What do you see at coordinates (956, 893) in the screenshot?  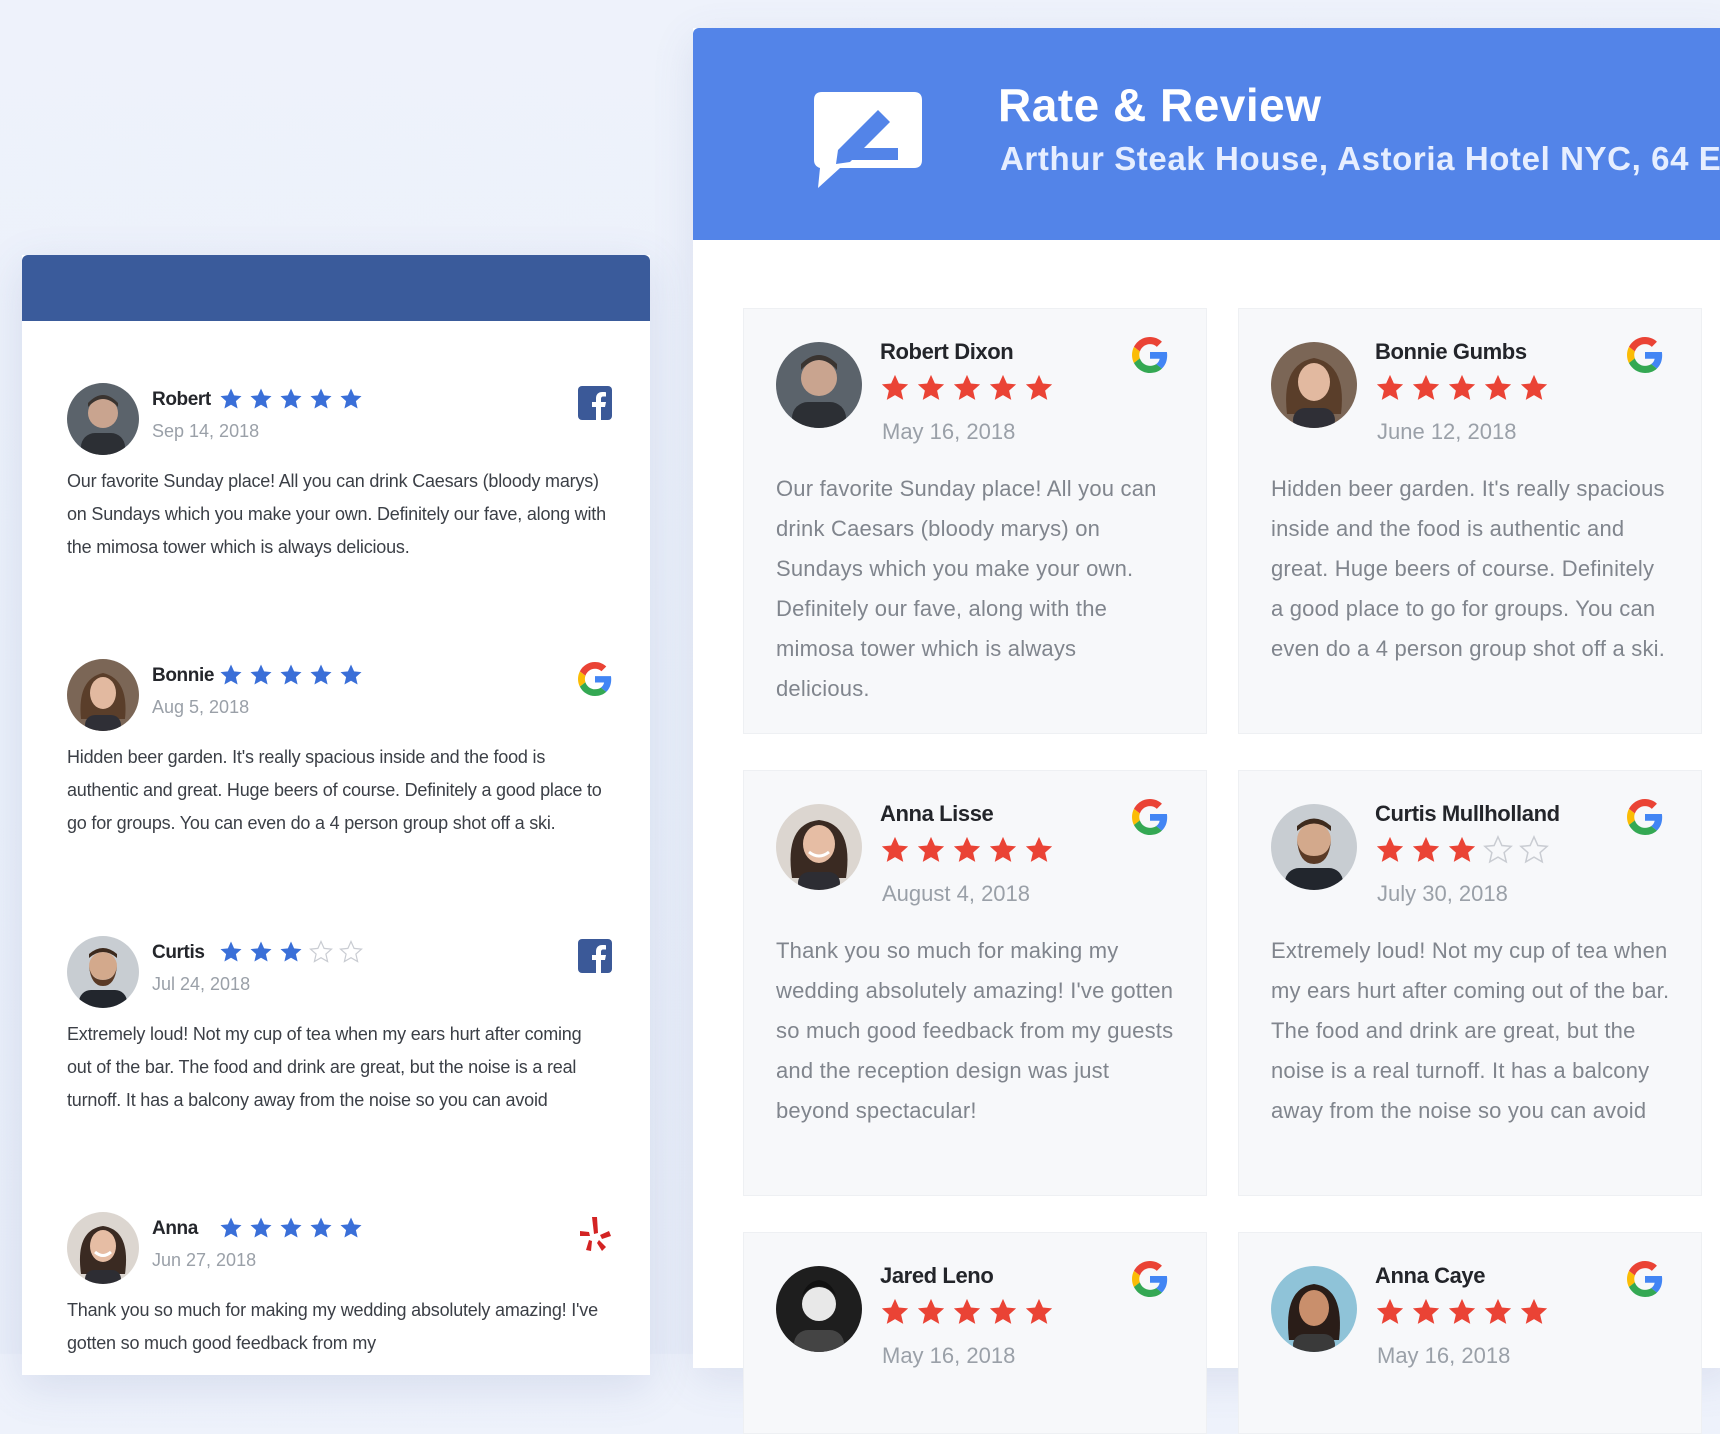 I see `review-date: August 4, 2018` at bounding box center [956, 893].